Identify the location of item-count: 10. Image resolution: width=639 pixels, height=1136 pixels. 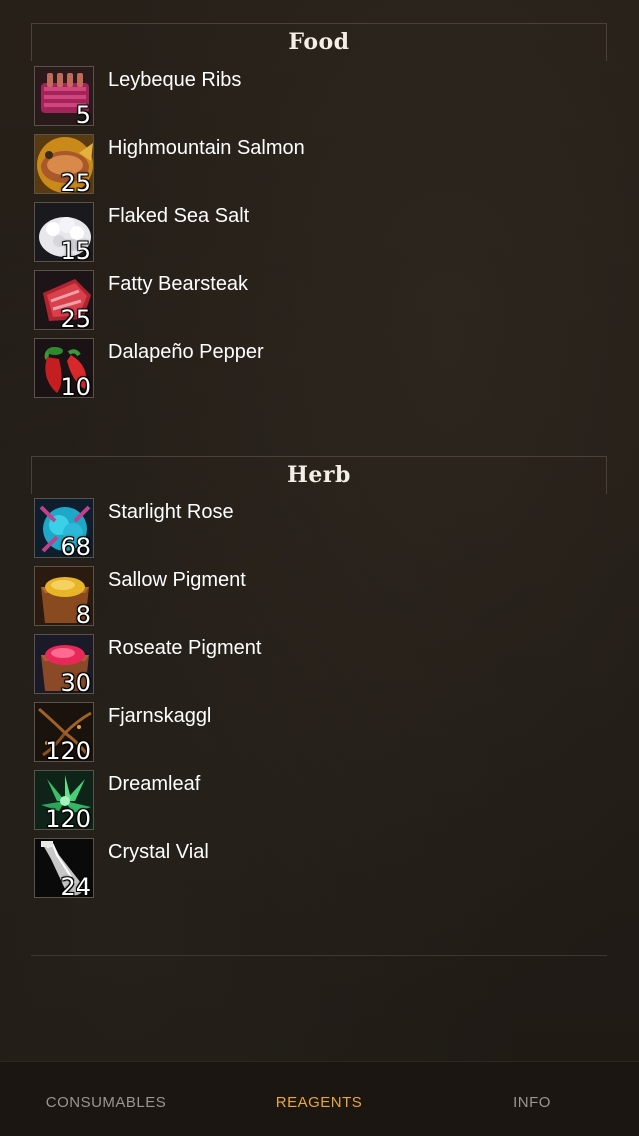
(75, 385).